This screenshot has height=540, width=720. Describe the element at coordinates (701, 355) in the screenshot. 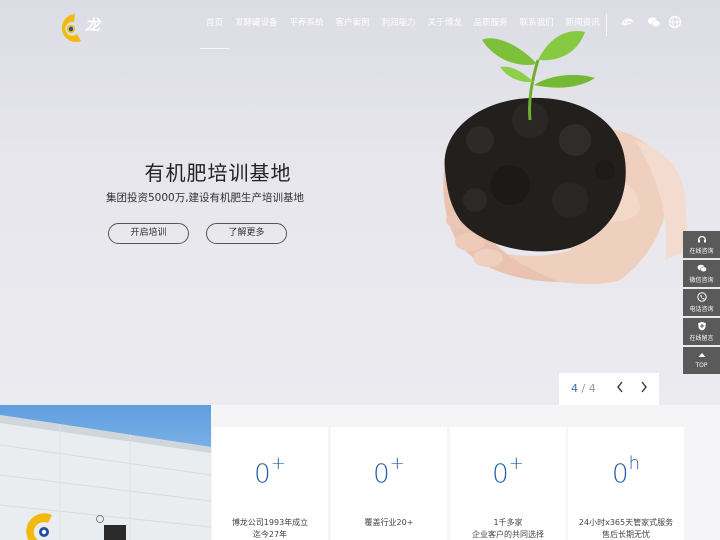

I see `arrow-up-icon` at that location.